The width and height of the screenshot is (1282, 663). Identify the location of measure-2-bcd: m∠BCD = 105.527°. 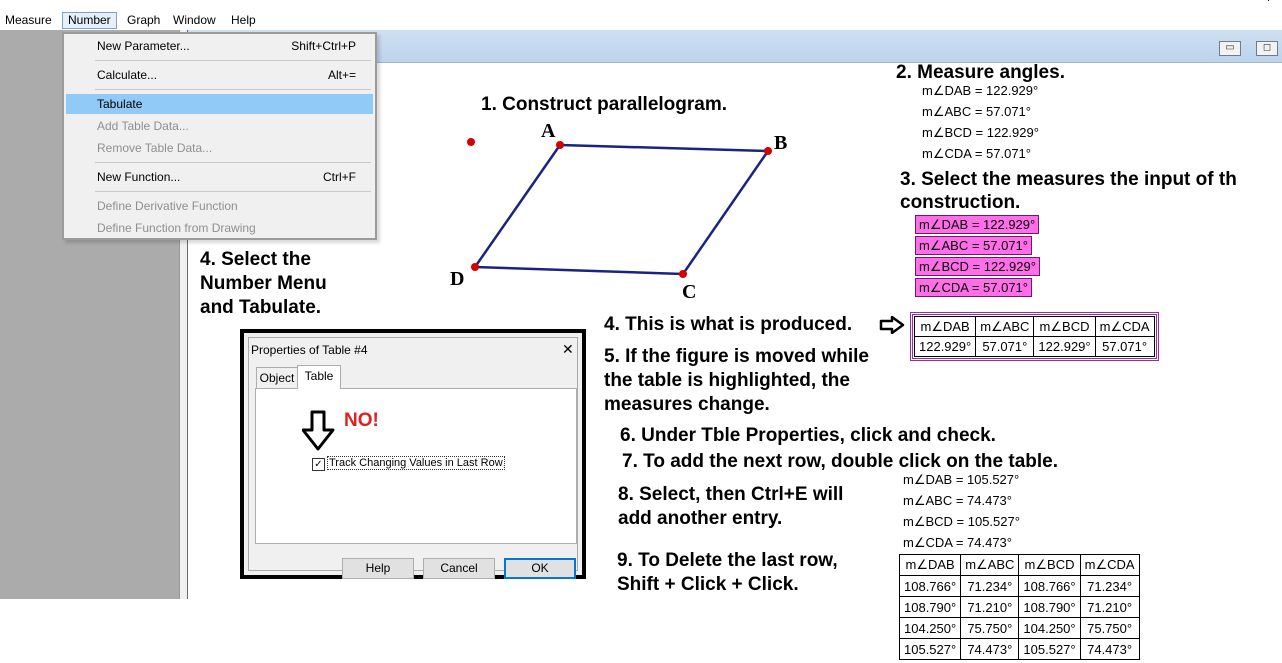
(961, 521).